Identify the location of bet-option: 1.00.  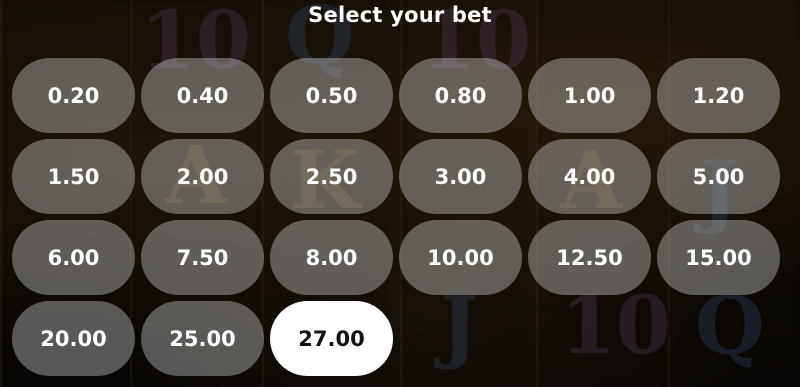
(589, 95).